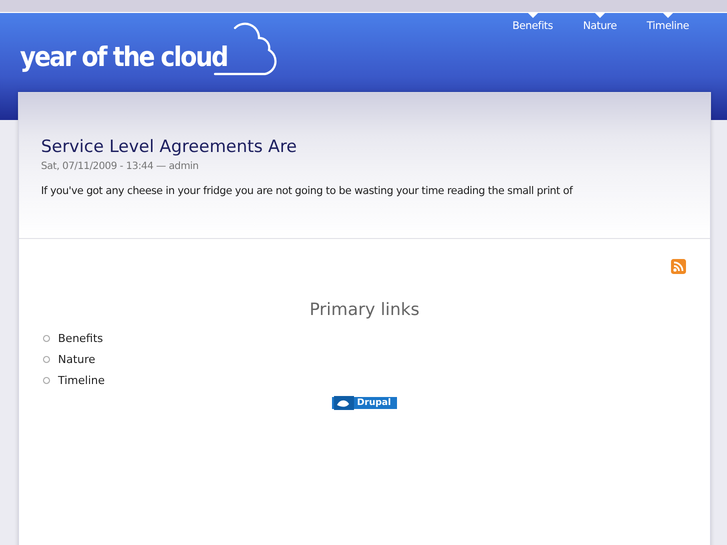  Describe the element at coordinates (364, 147) in the screenshot. I see `post-title: Service Level Agreements Are` at that location.